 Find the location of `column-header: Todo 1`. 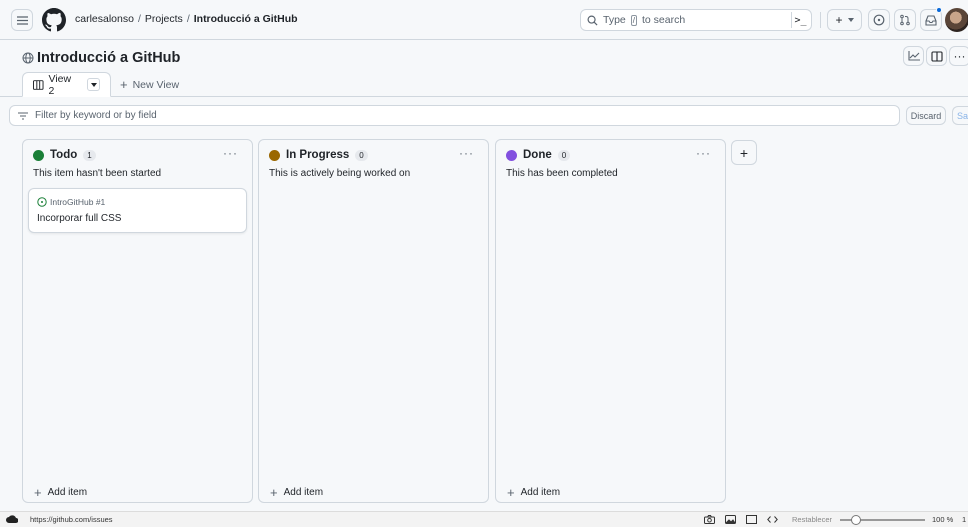

column-header: Todo 1 is located at coordinates (64, 155).